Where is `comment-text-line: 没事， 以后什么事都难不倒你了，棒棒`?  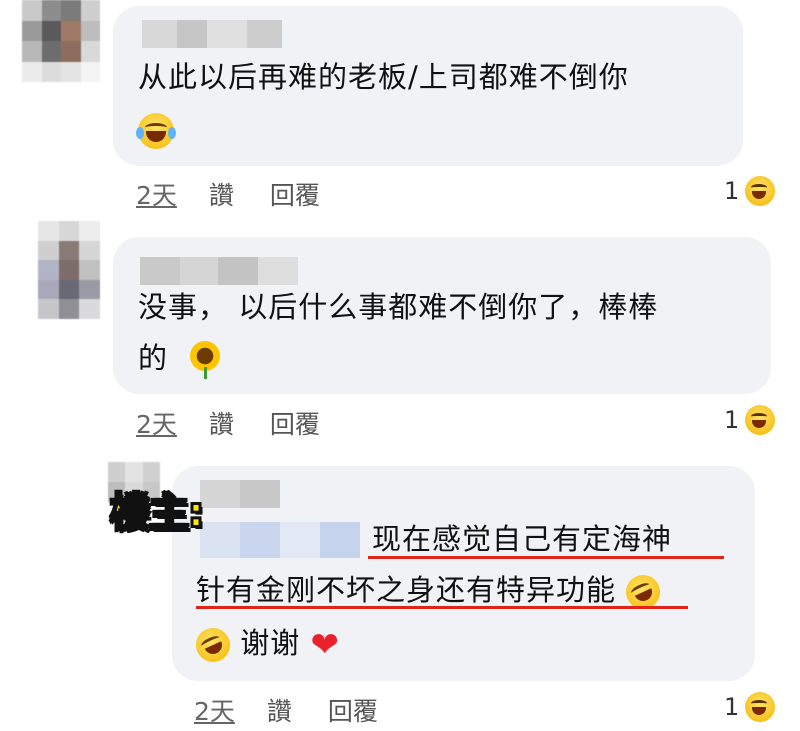
comment-text-line: 没事， 以后什么事都难不倒你了，棒棒 is located at coordinates (398, 307).